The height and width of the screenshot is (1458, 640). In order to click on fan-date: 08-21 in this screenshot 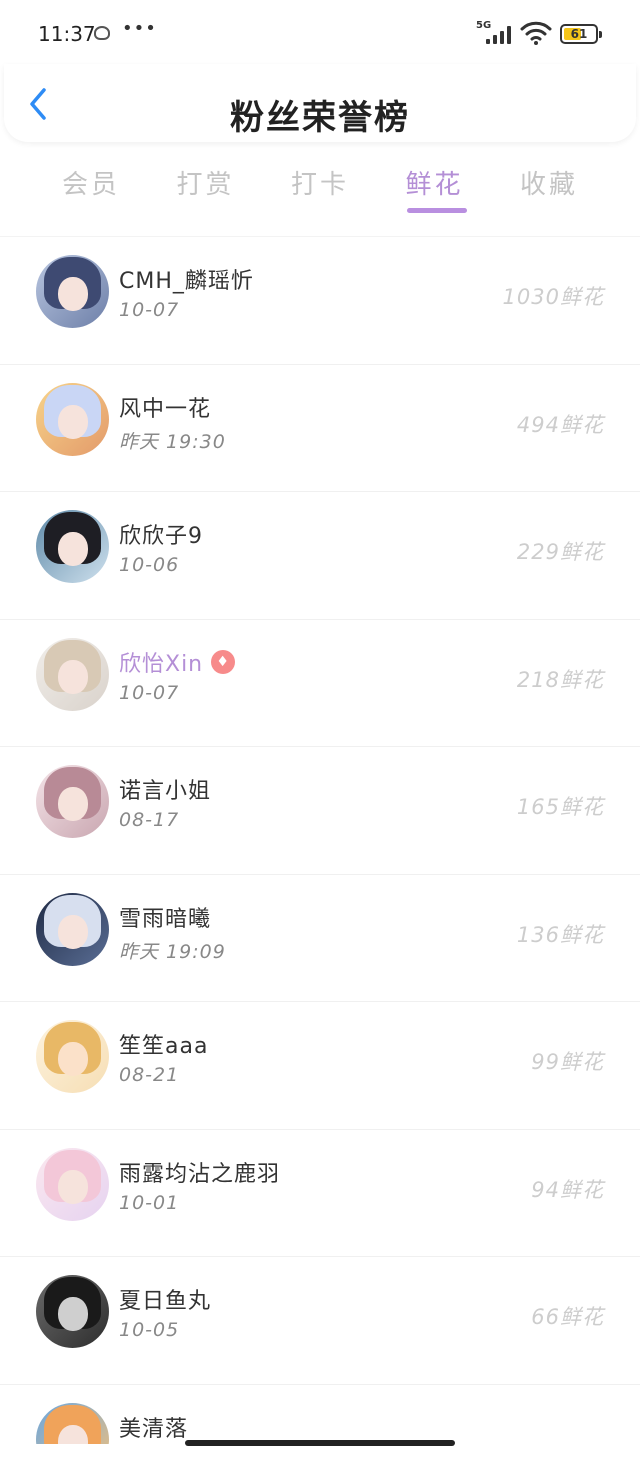, I will do `click(149, 1075)`.